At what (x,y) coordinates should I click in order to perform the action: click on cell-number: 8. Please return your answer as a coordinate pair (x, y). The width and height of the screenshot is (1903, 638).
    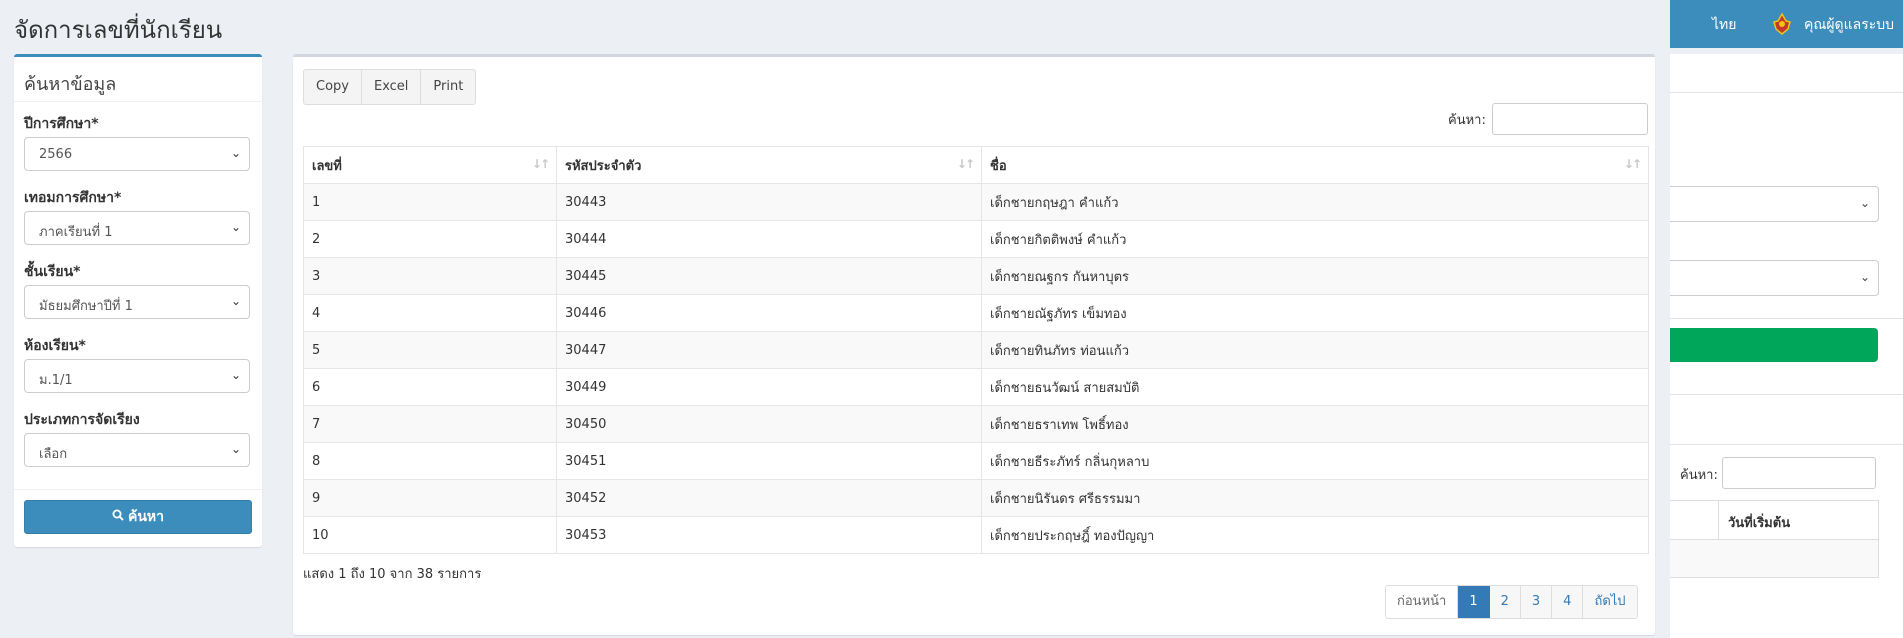
    Looking at the image, I should click on (430, 461).